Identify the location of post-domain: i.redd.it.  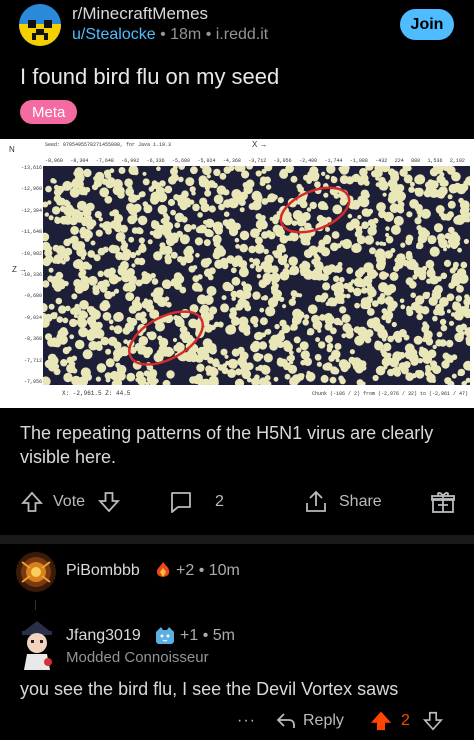
(242, 34).